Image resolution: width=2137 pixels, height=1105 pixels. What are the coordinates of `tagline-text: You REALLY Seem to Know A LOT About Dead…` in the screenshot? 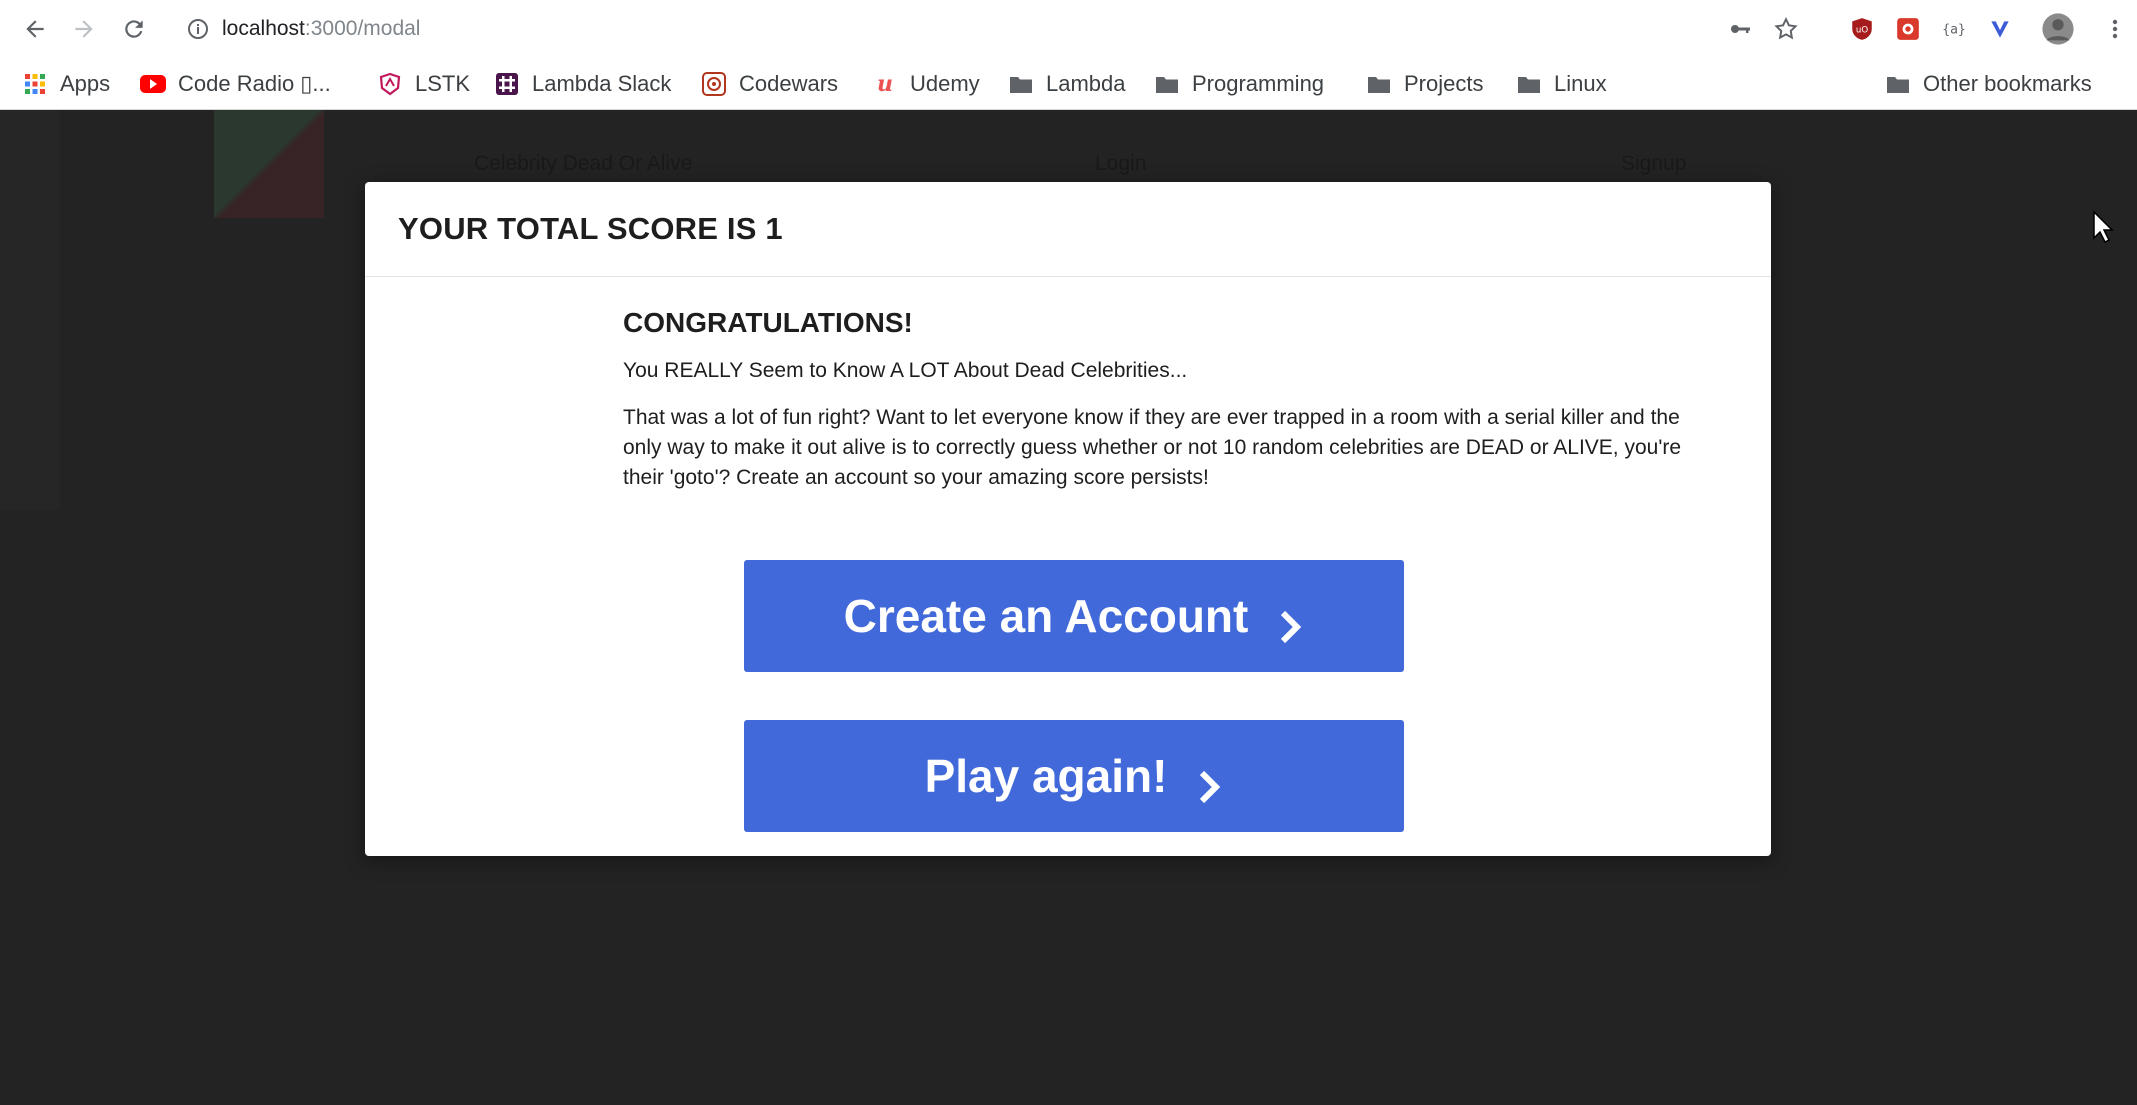 It's located at (905, 370).